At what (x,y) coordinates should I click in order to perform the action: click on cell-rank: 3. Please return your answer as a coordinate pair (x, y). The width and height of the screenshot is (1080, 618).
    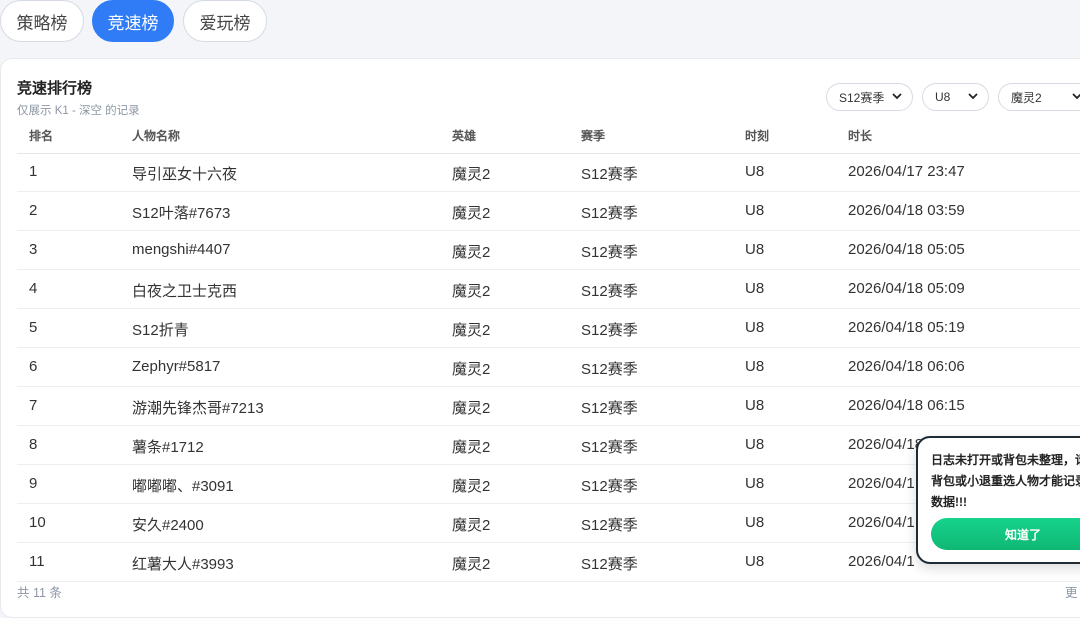
    Looking at the image, I should click on (33, 249).